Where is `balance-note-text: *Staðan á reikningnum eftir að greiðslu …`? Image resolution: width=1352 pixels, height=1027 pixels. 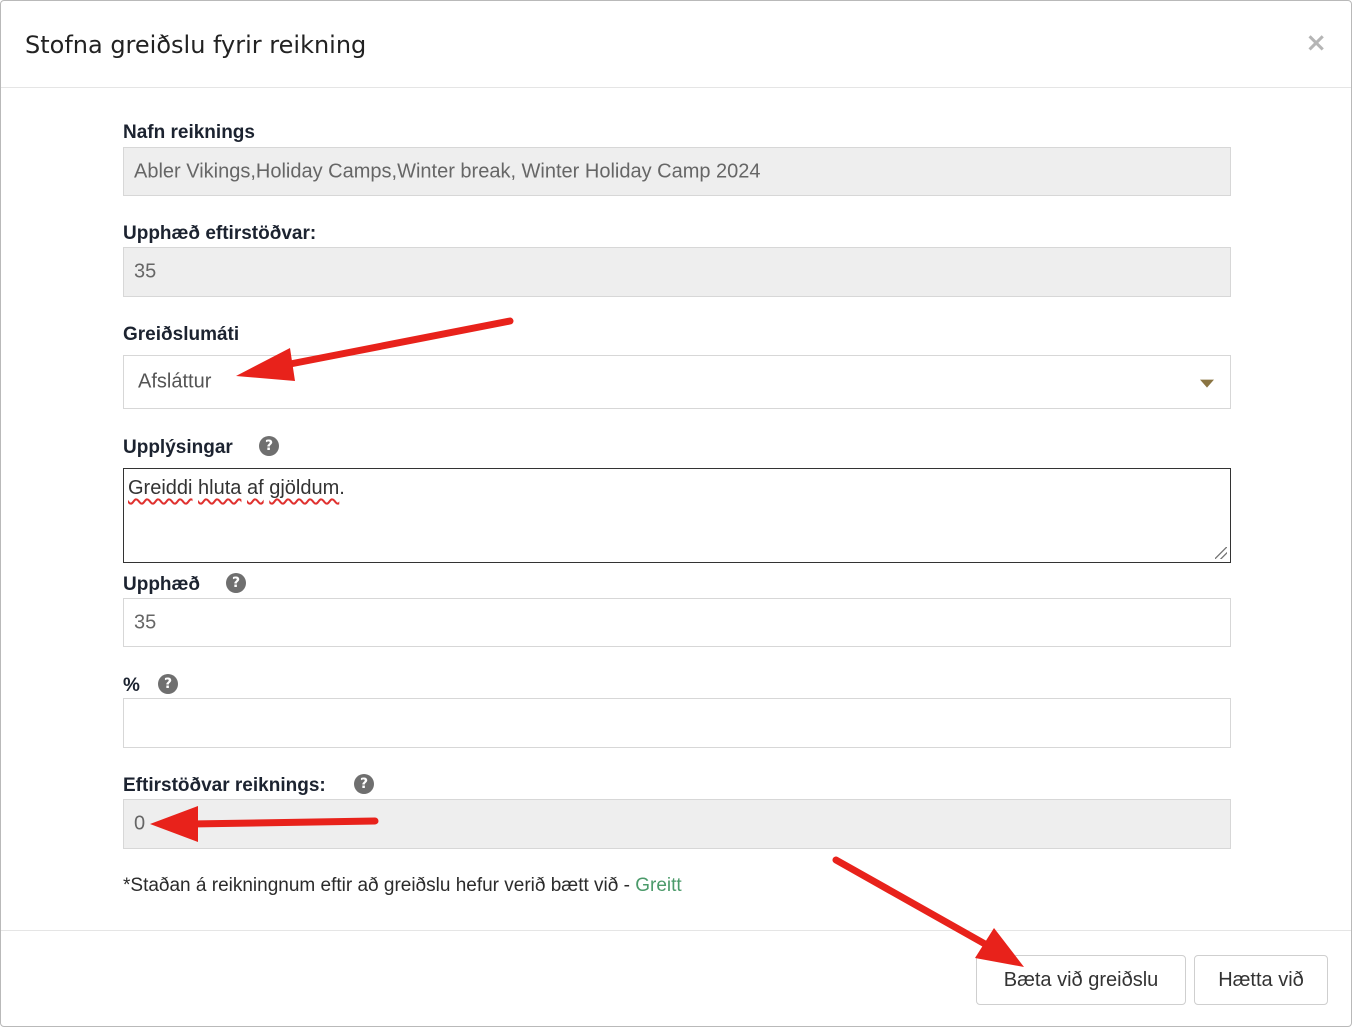
balance-note-text: *Staðan á reikningnum eftir að greiðslu … is located at coordinates (379, 885).